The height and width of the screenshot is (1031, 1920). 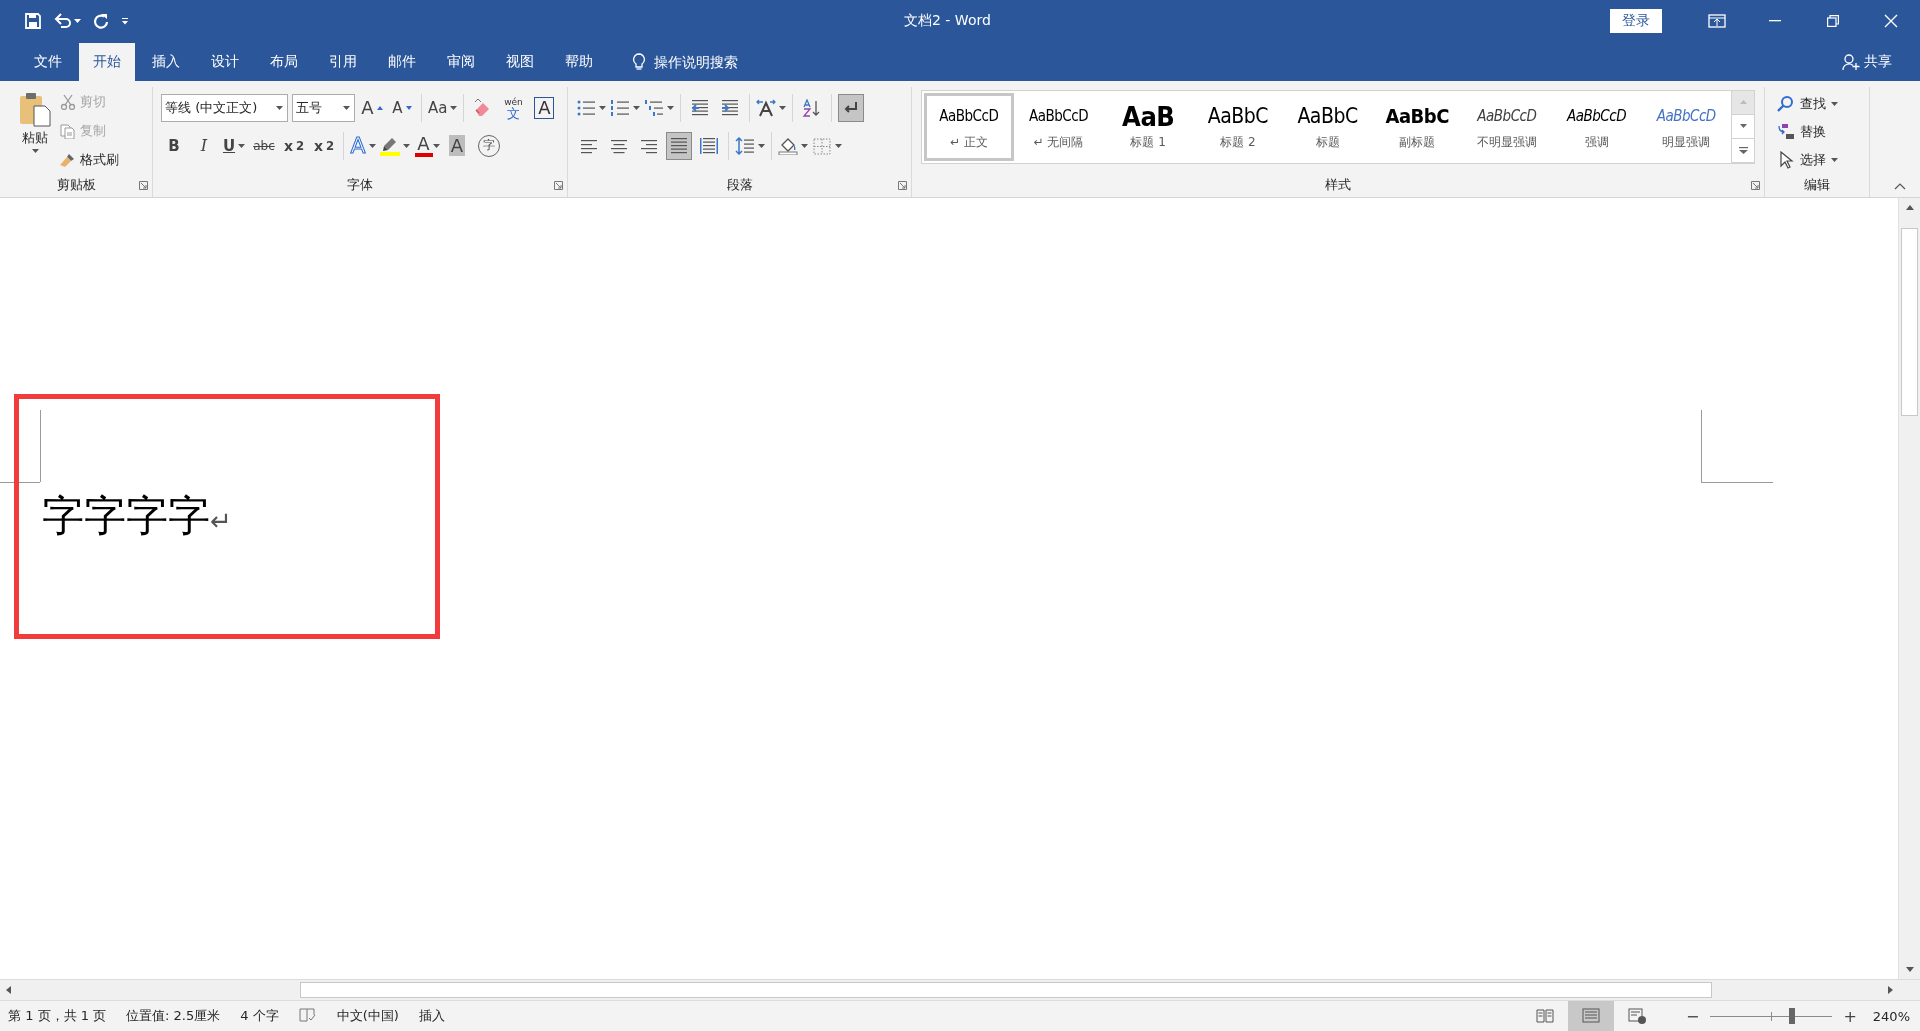 What do you see at coordinates (579, 61) in the screenshot?
I see `ribbon-tab: 帮助` at bounding box center [579, 61].